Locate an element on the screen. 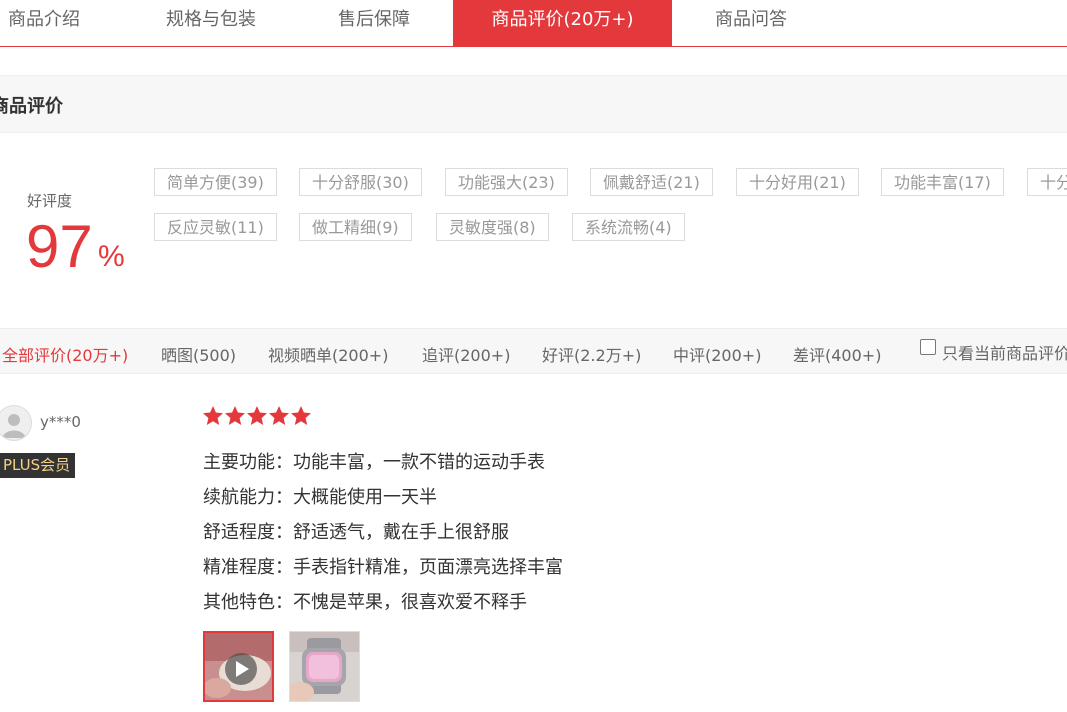 This screenshot has height=712, width=1067. rating-value: 97 is located at coordinates (59, 246).